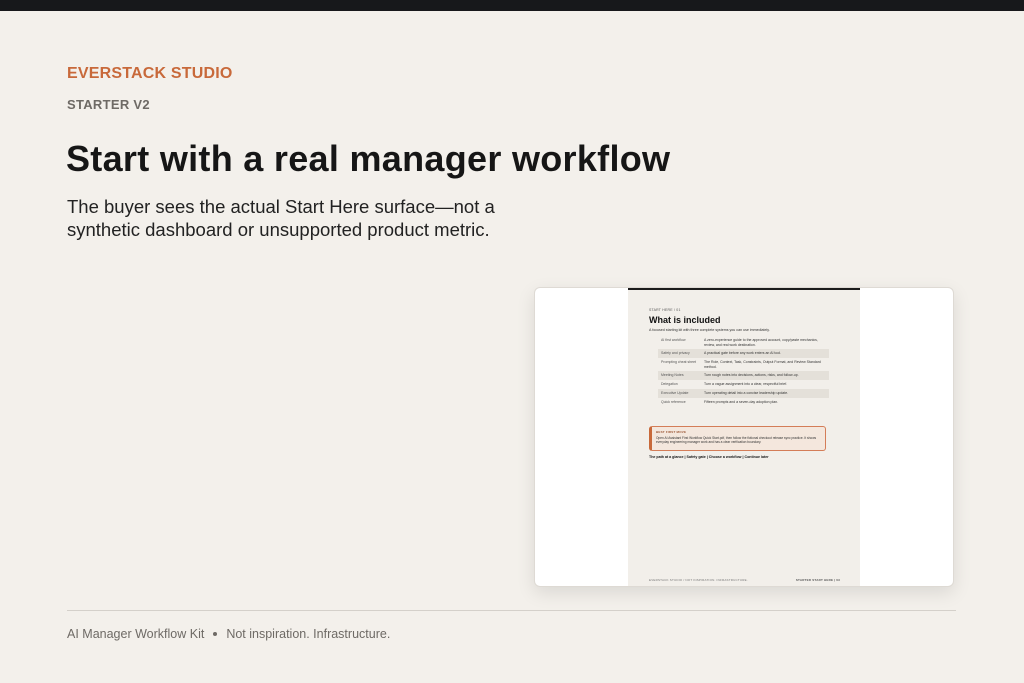  What do you see at coordinates (511, 610) in the screenshot?
I see `footer-divider` at bounding box center [511, 610].